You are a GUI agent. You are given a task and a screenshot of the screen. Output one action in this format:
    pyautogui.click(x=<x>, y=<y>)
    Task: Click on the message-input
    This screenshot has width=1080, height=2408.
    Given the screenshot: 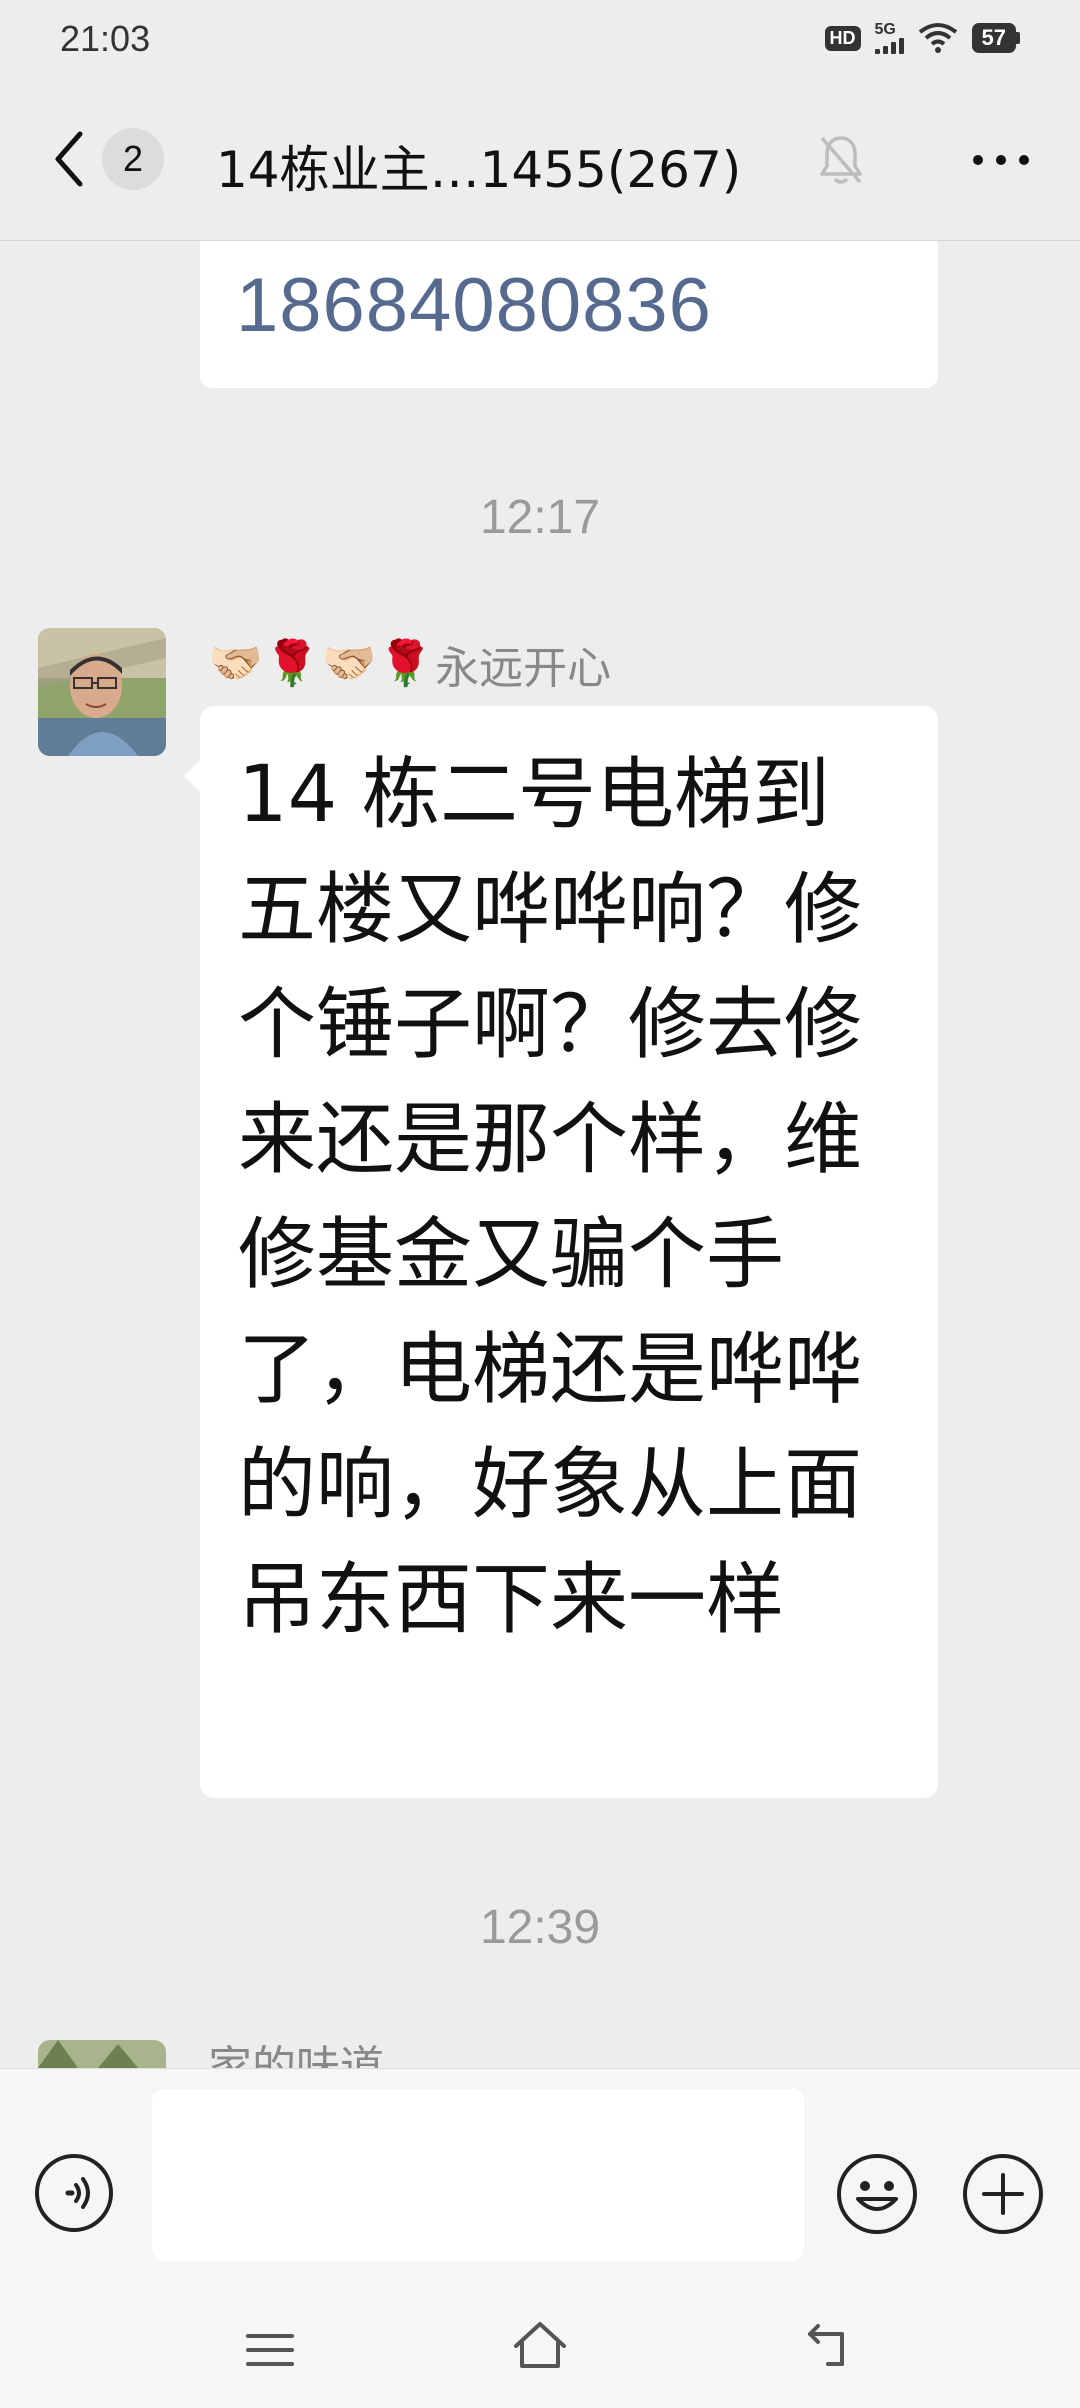 What is the action you would take?
    pyautogui.click(x=478, y=2175)
    